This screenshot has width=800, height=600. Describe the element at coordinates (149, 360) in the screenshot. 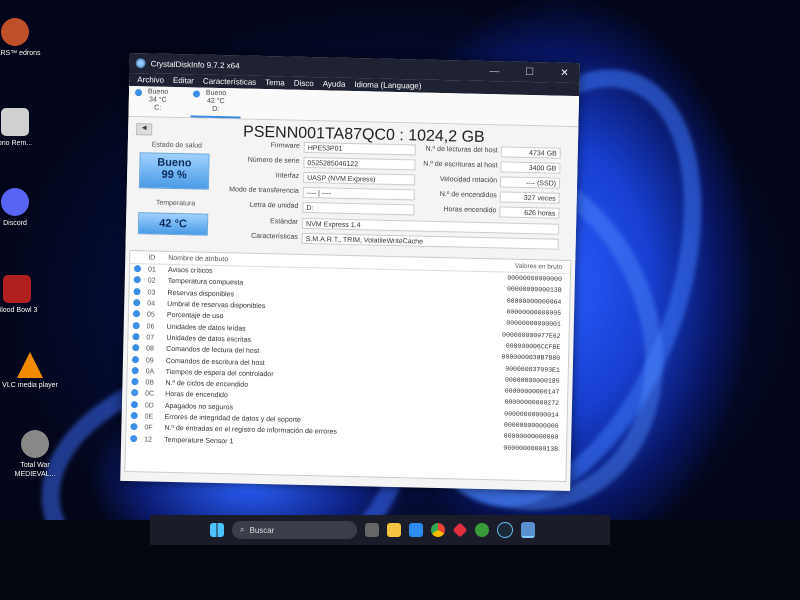

I see `attribute-id: 09` at that location.